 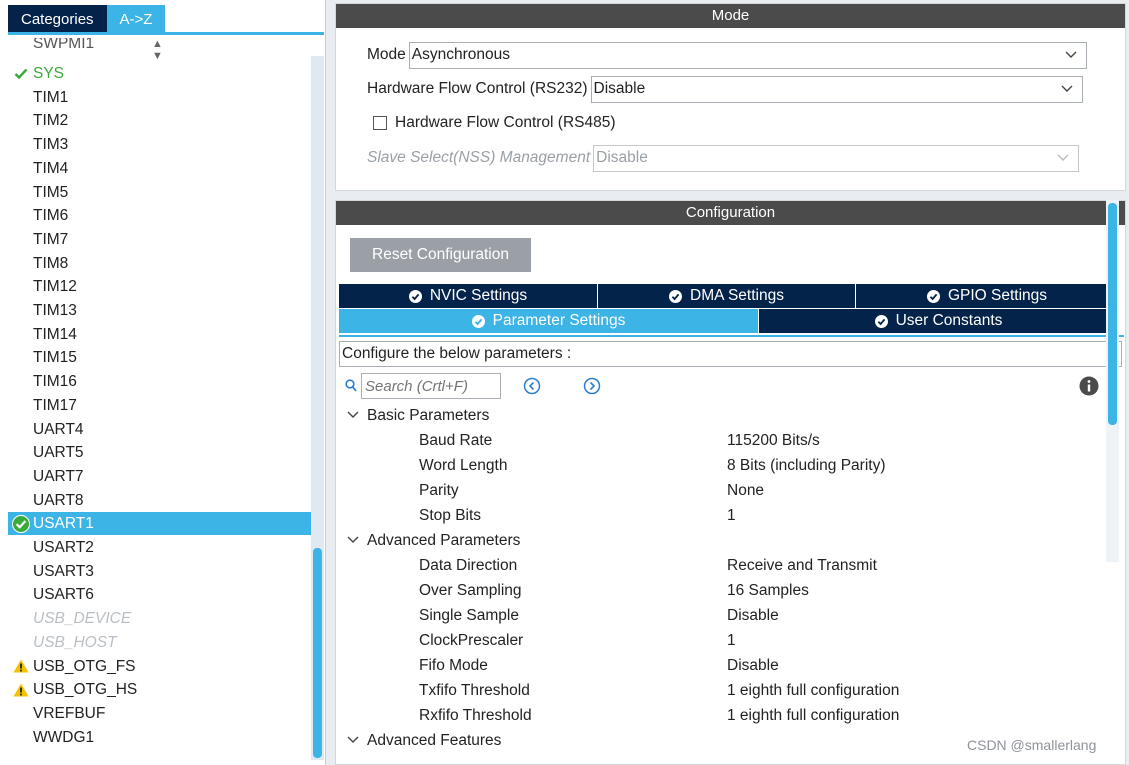 What do you see at coordinates (160, 97) in the screenshot?
I see `peripheral-item: TIM1` at bounding box center [160, 97].